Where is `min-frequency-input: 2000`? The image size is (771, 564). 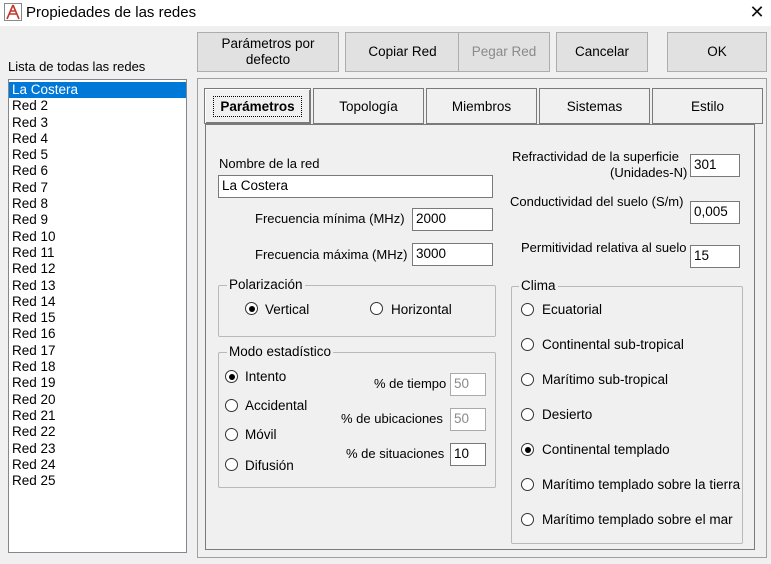 min-frequency-input: 2000 is located at coordinates (452, 219).